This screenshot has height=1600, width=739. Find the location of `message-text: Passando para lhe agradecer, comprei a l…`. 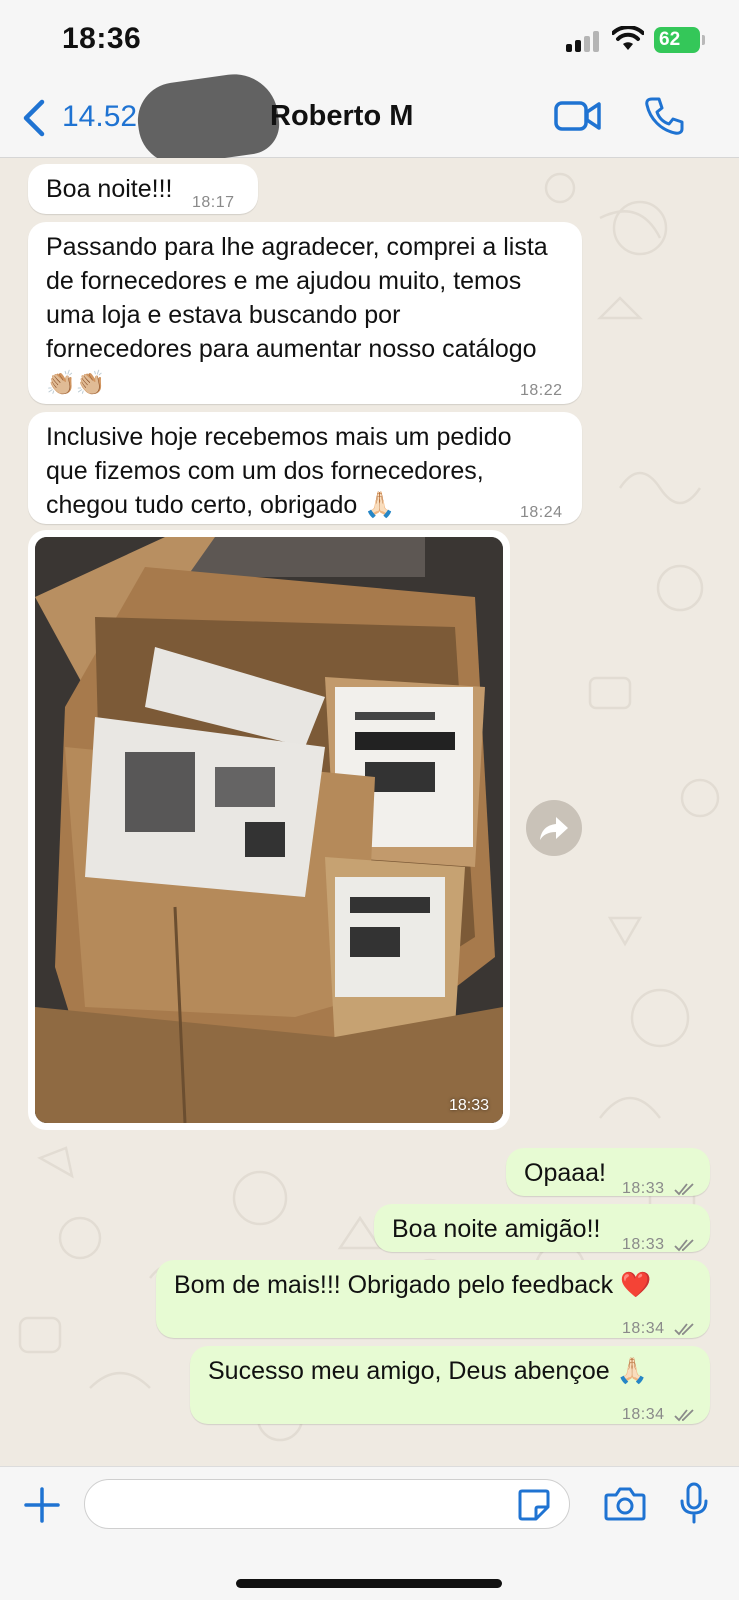

message-text: Passando para lhe agradecer, comprei a l… is located at coordinates (297, 298).